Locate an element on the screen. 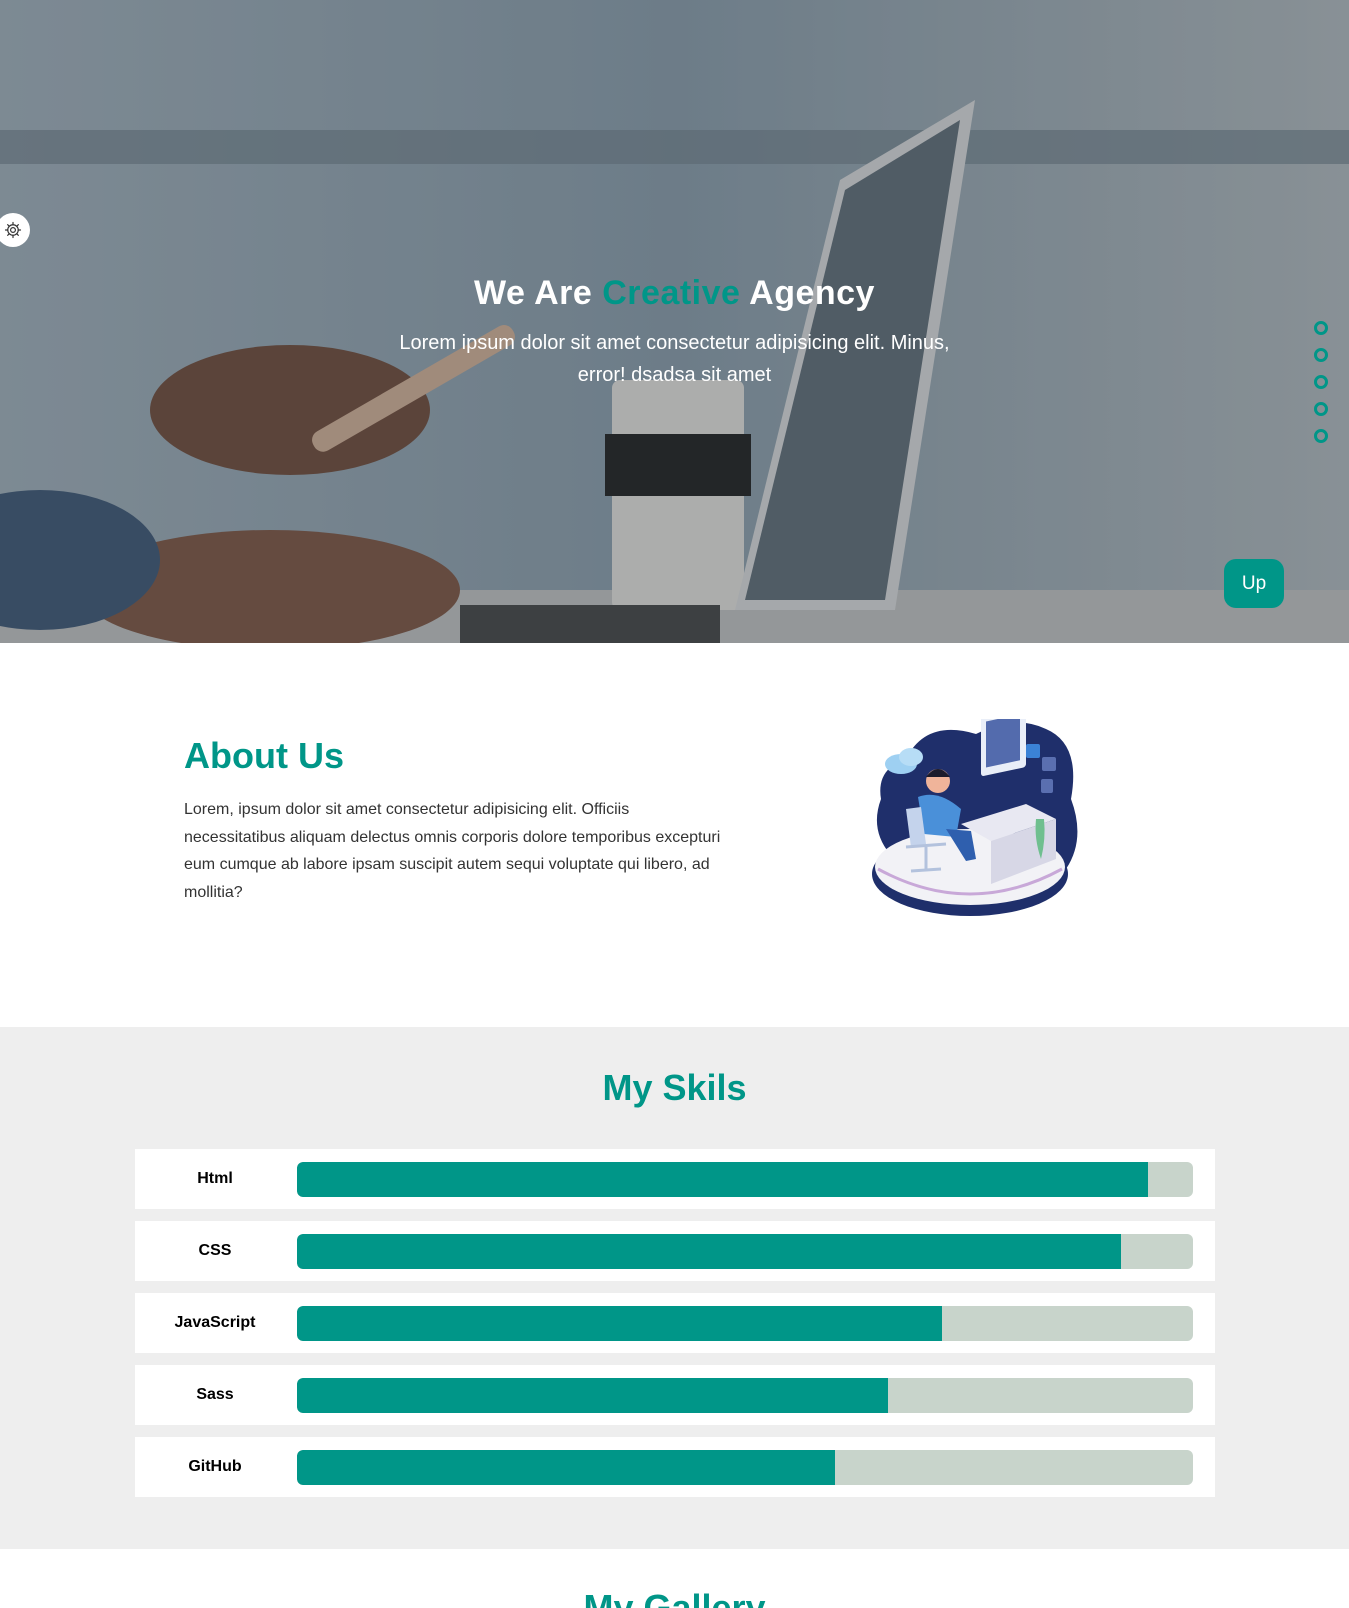  skill-name: CSS is located at coordinates (215, 1250).